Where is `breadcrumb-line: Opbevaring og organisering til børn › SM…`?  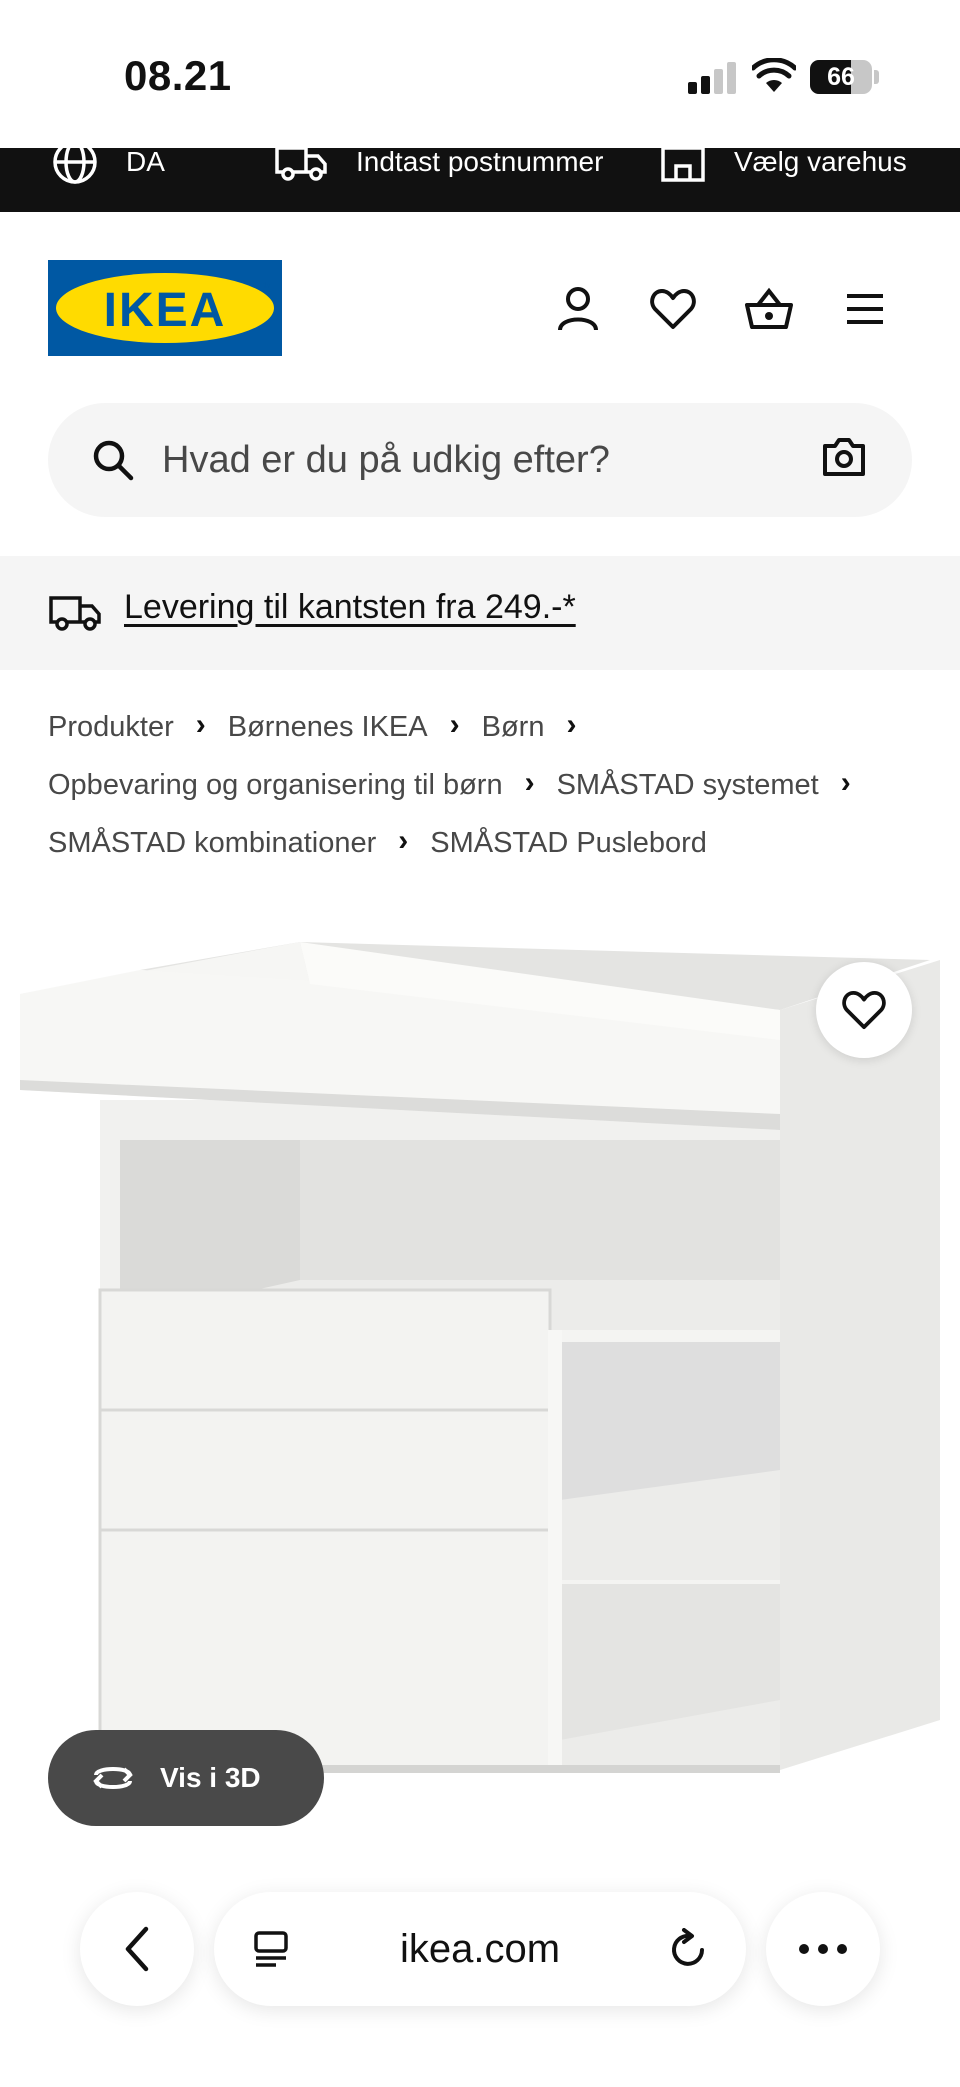 breadcrumb-line: Opbevaring og organisering til børn › SM… is located at coordinates (483, 785).